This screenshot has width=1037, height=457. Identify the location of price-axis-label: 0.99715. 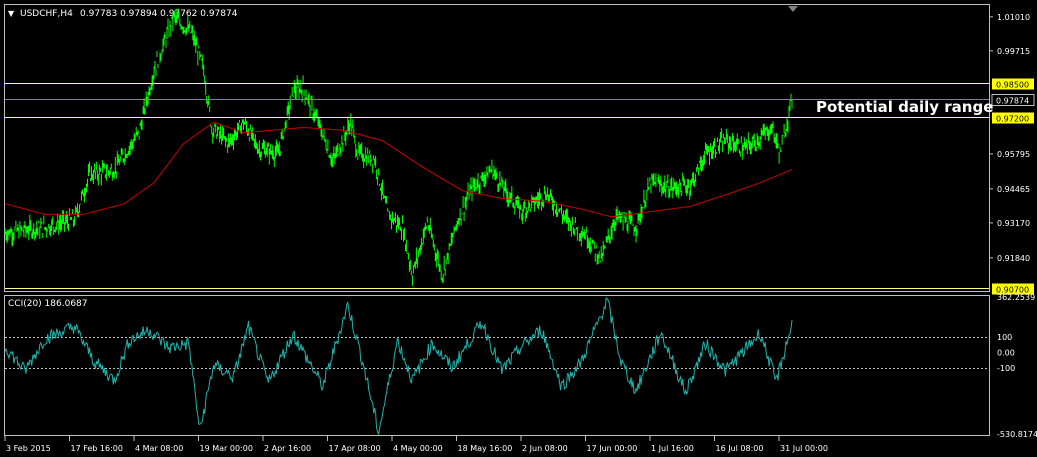
(1013, 51).